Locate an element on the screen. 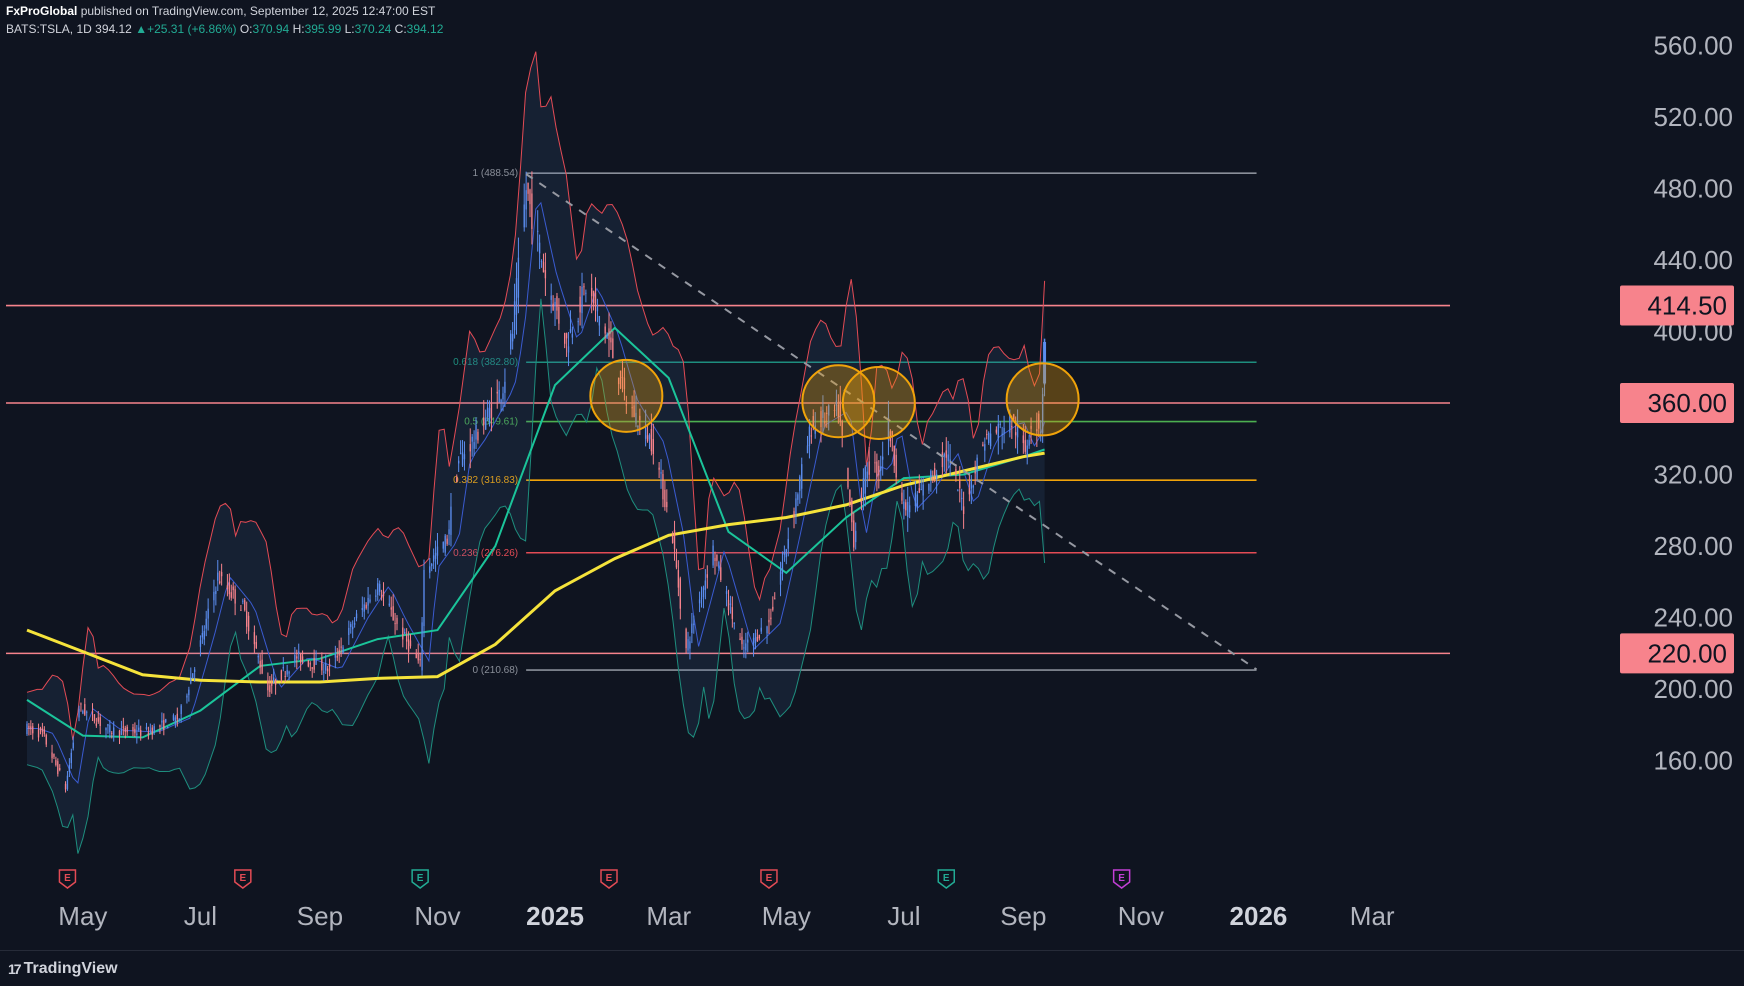 The width and height of the screenshot is (1744, 986). x-tick-label: Nov is located at coordinates (437, 916).